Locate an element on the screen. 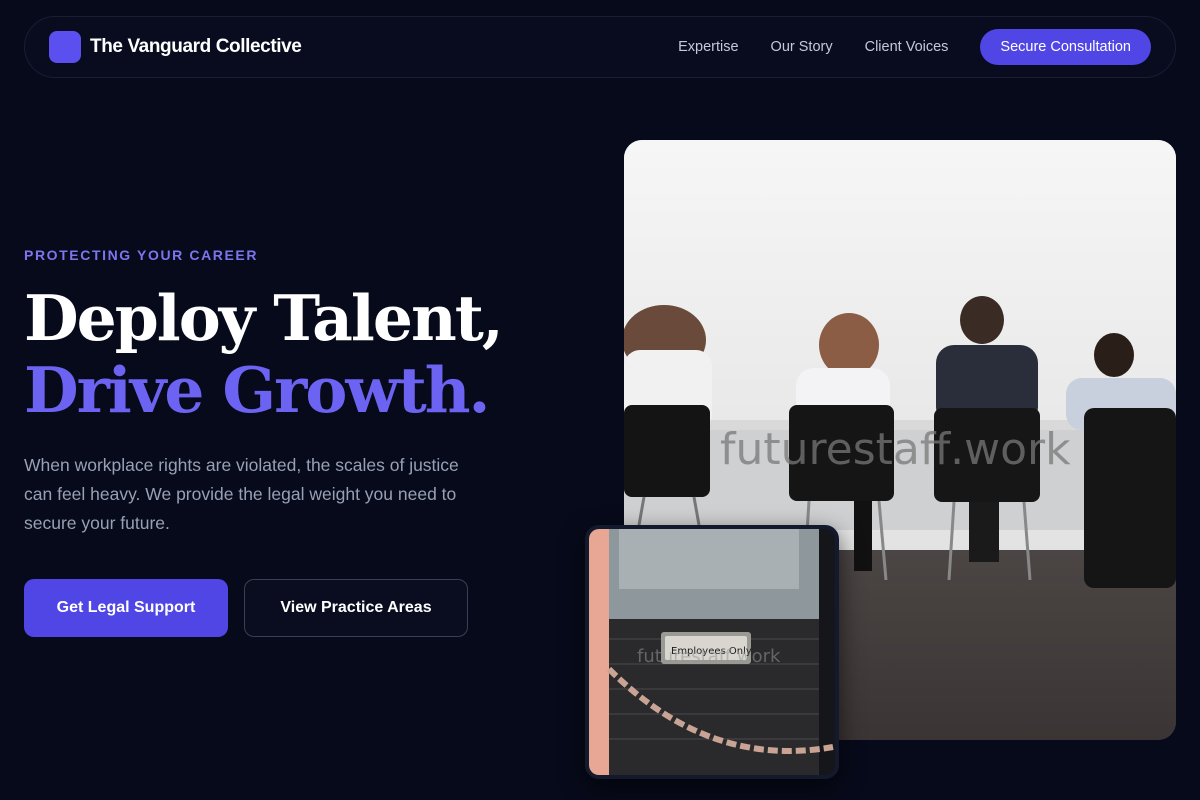 The width and height of the screenshot is (1200, 800). nav-link-expertise: Expertise is located at coordinates (708, 47).